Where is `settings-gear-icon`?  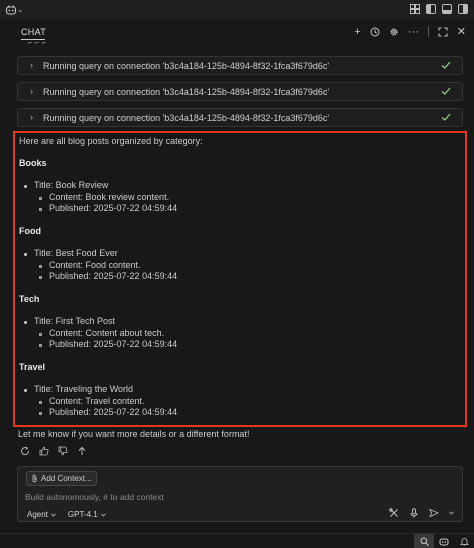 settings-gear-icon is located at coordinates (394, 32).